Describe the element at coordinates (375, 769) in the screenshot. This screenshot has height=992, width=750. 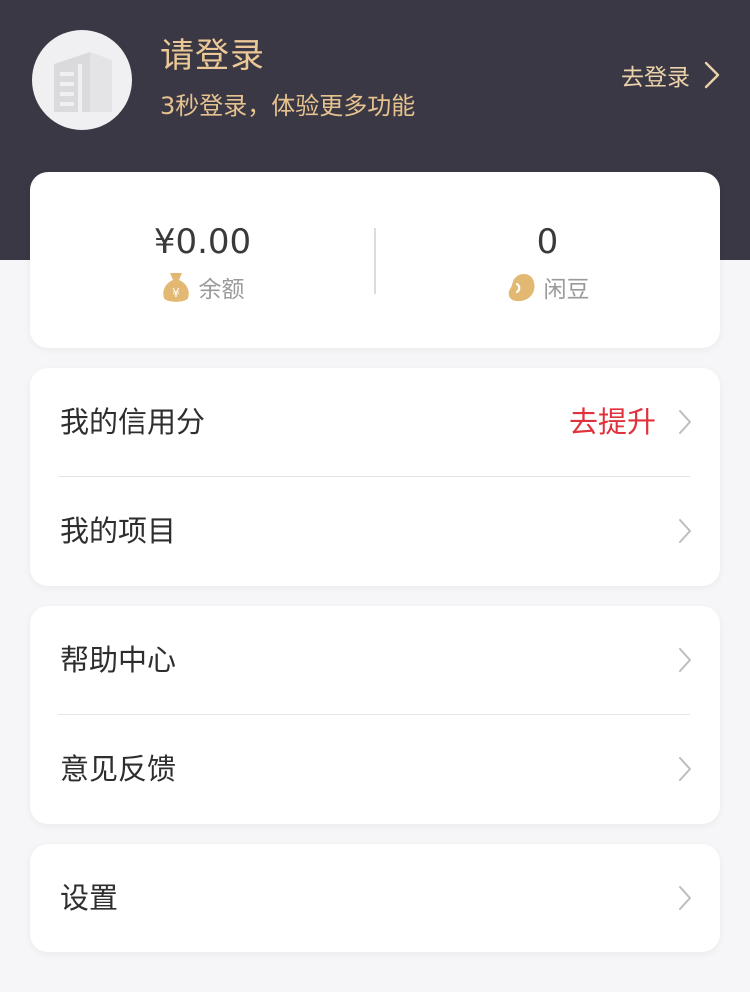
I see `menu-item-feedback: 意见反馈` at that location.